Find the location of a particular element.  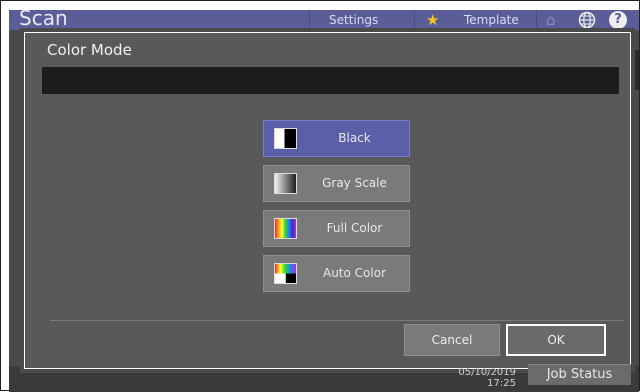

scroll-edge is located at coordinates (637, 70).